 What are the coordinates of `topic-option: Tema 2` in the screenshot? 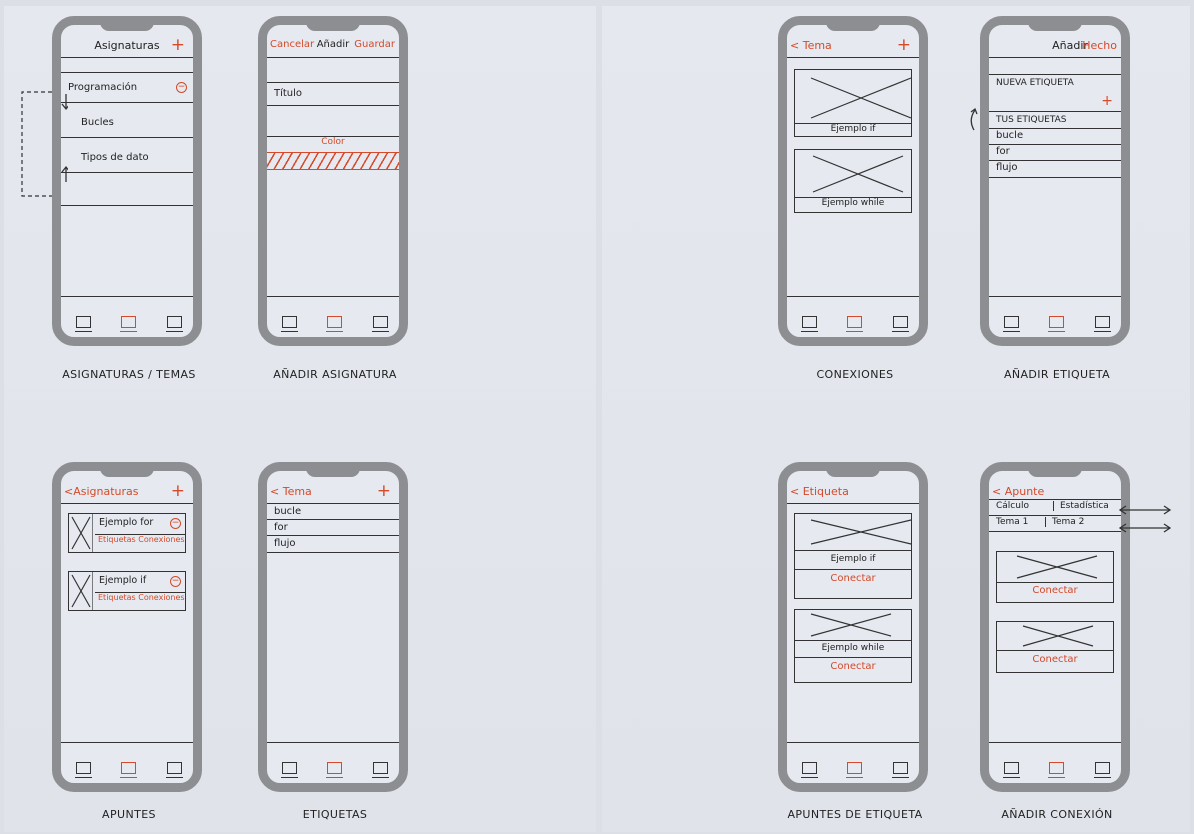 It's located at (1064, 522).